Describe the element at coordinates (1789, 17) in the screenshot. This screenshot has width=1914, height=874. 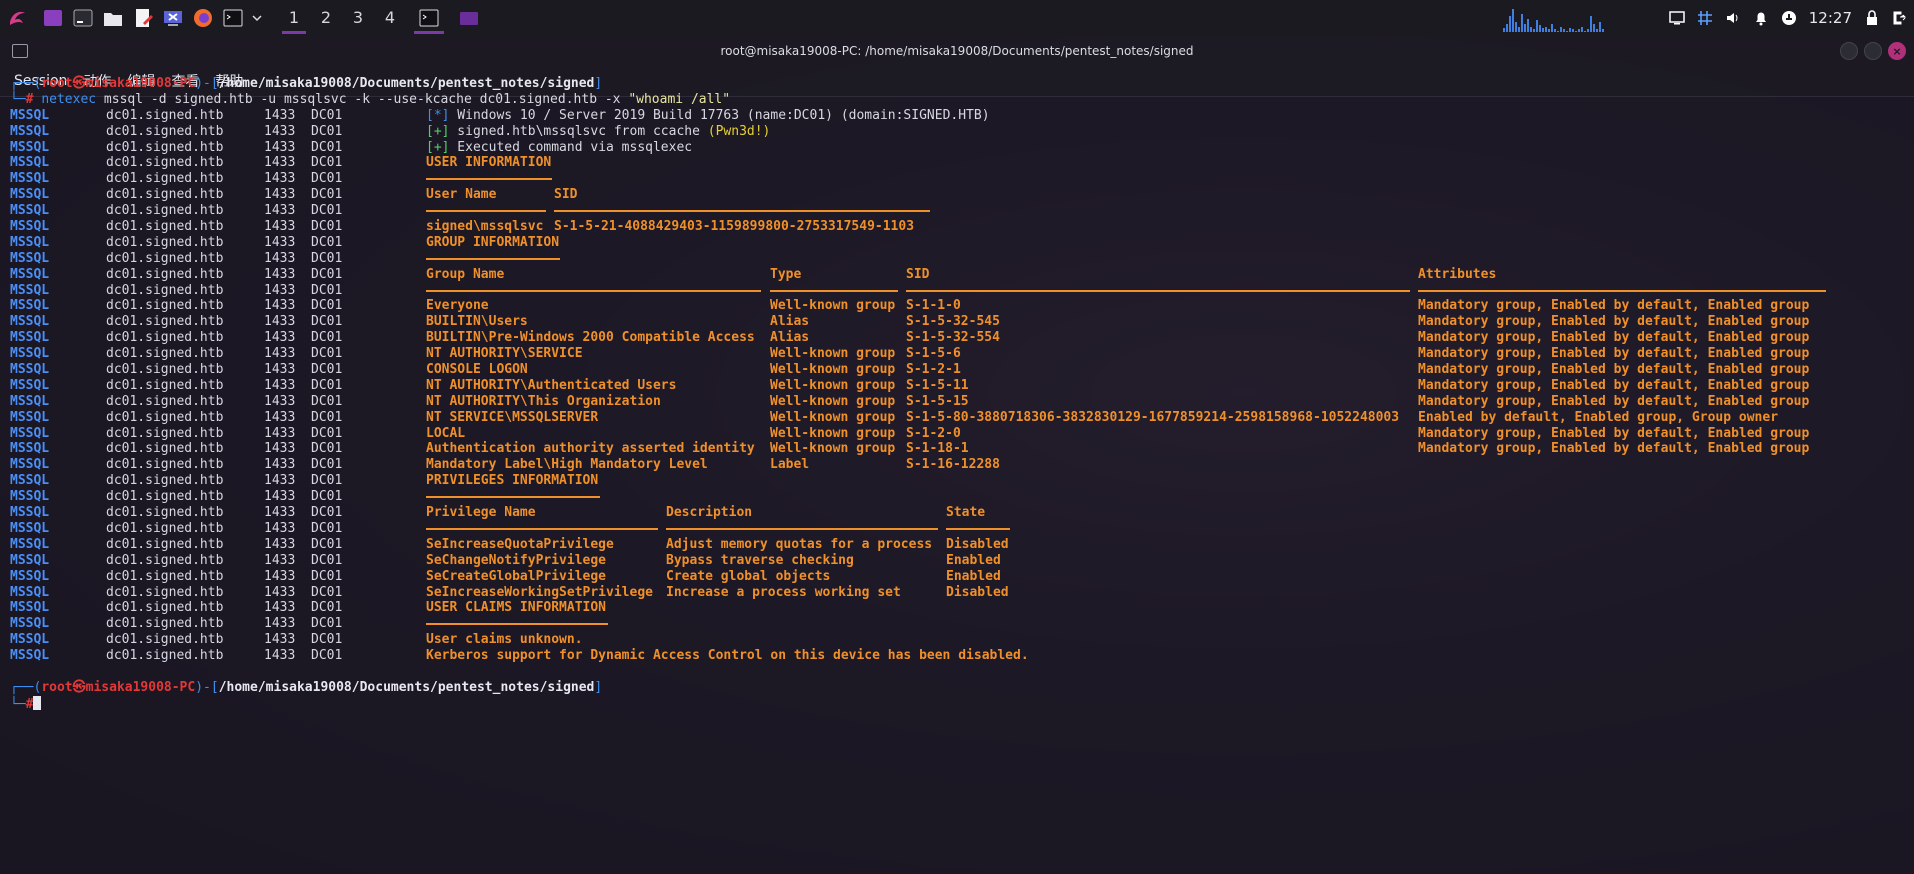
I see `power-manager-icon` at that location.